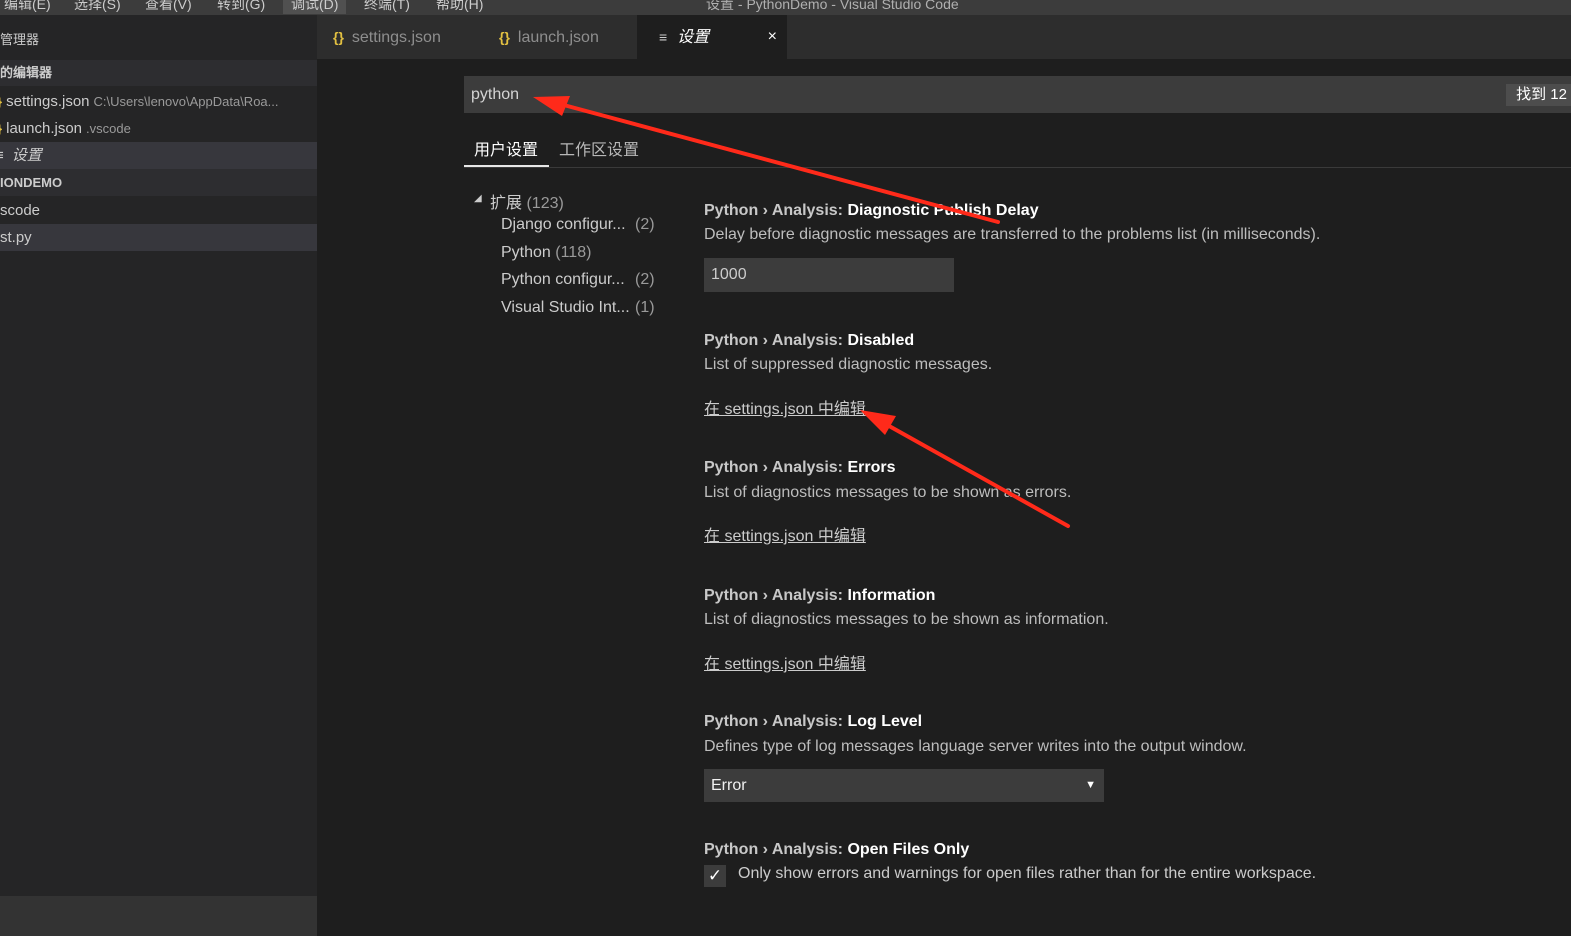 This screenshot has height=936, width=1571. What do you see at coordinates (478, 198) in the screenshot?
I see `expand-caret-icon: ◢` at bounding box center [478, 198].